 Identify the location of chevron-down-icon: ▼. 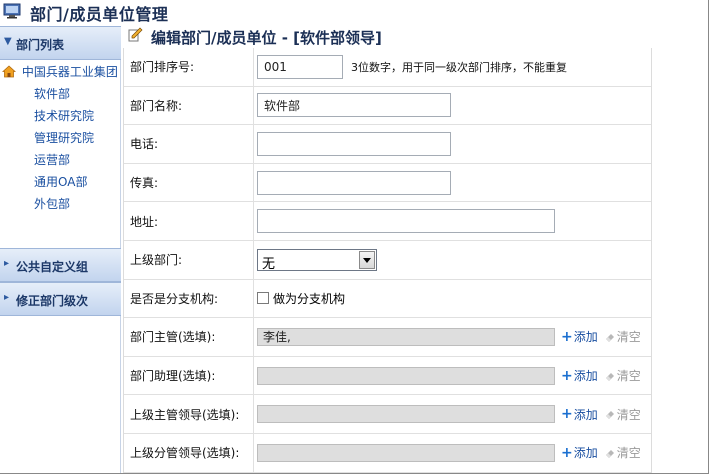
(8, 41).